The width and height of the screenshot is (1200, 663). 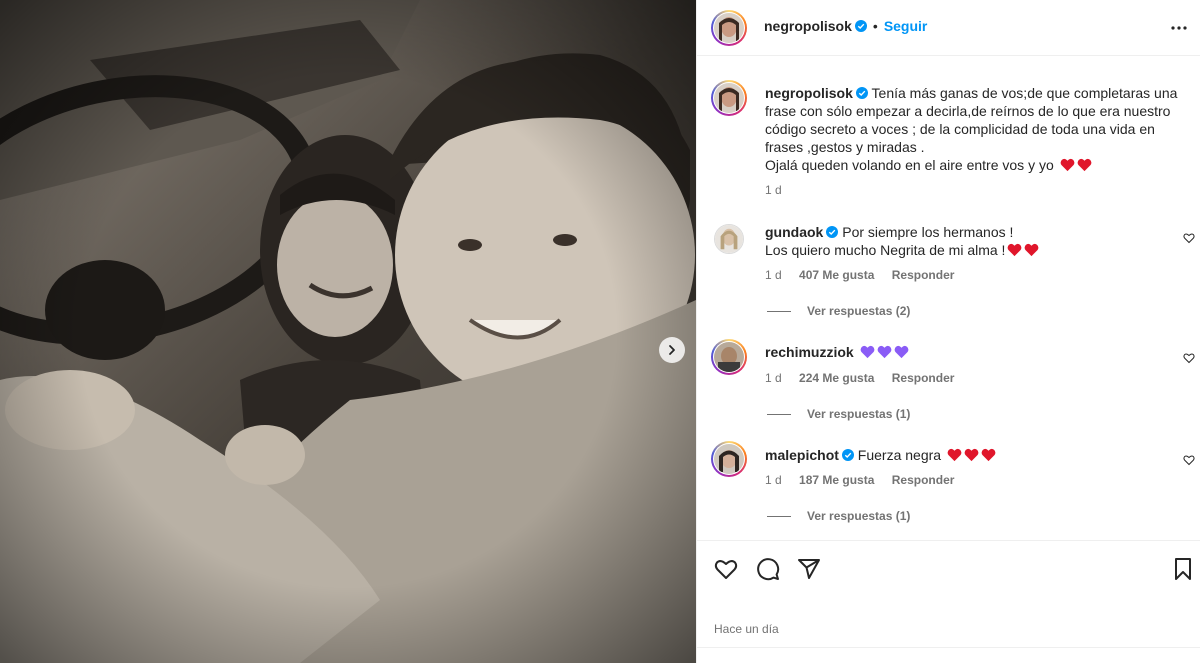 What do you see at coordinates (773, 190) in the screenshot?
I see `caption-time: 1 d` at bounding box center [773, 190].